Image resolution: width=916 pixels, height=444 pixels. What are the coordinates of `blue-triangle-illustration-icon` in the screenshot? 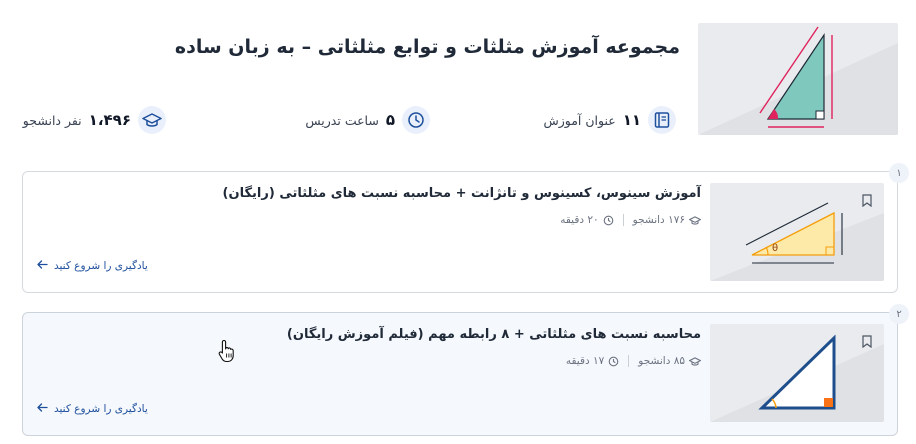 It's located at (797, 378).